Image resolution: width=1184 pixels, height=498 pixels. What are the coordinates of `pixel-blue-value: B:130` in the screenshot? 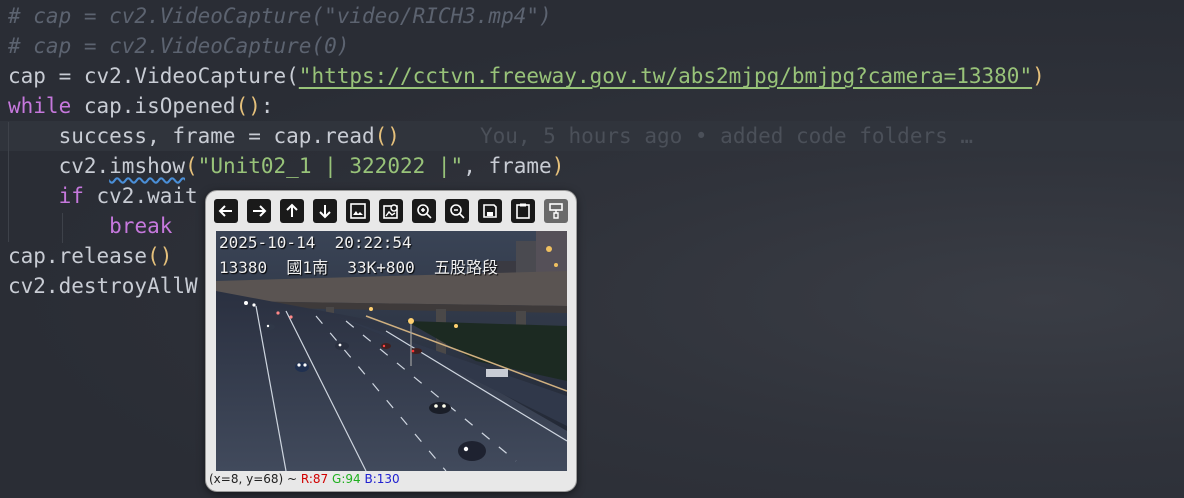 It's located at (382, 479).